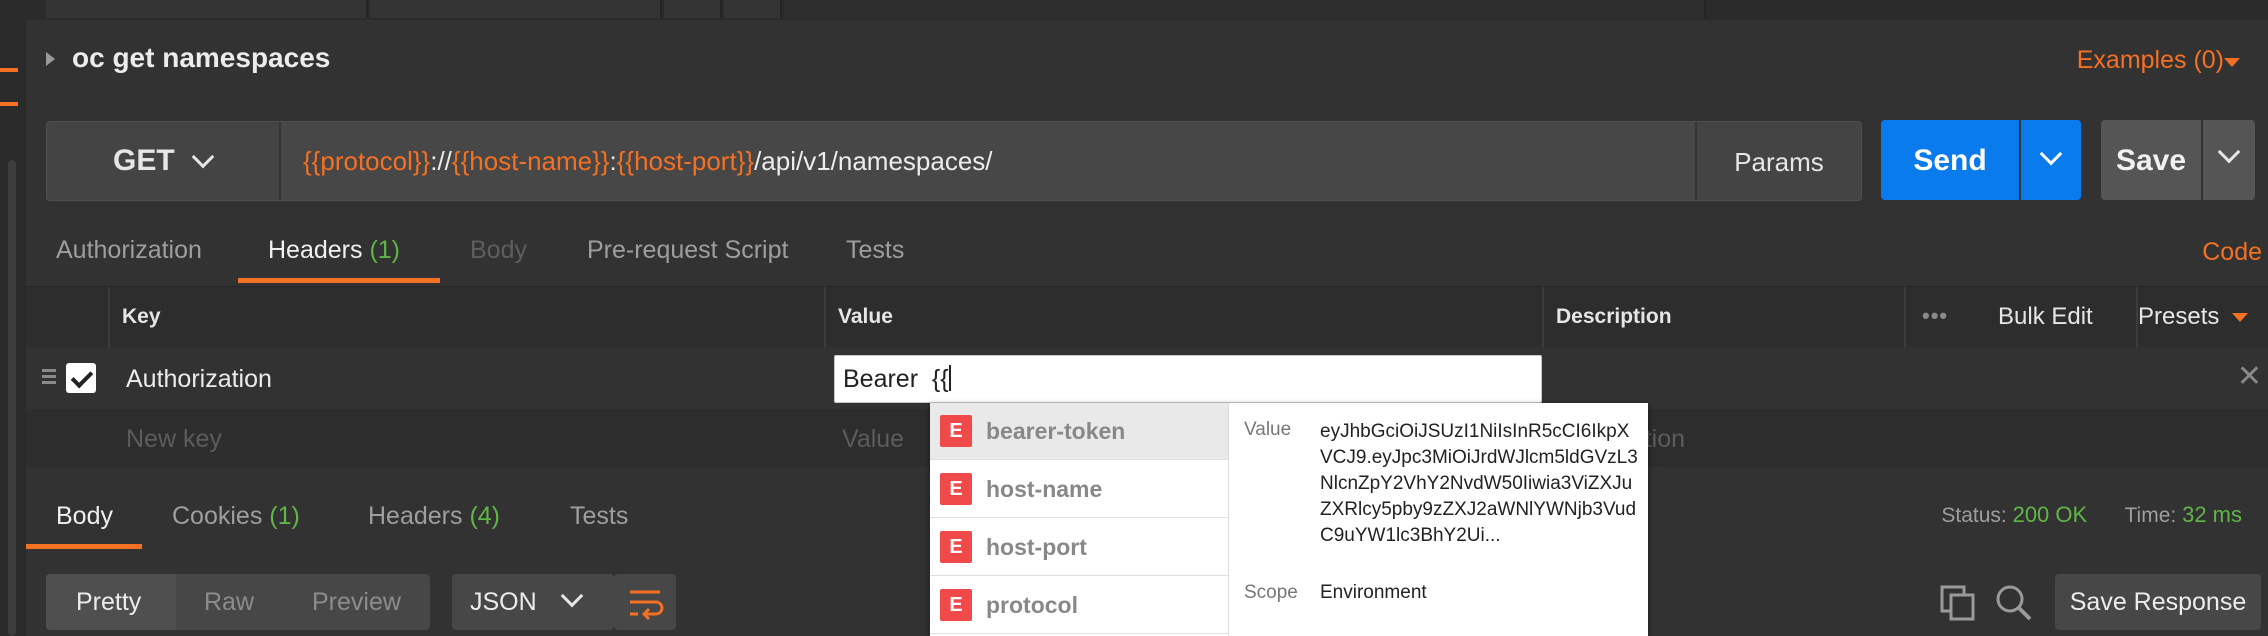 The height and width of the screenshot is (636, 2268). I want to click on response-tab-headers: Headers (4), so click(434, 516).